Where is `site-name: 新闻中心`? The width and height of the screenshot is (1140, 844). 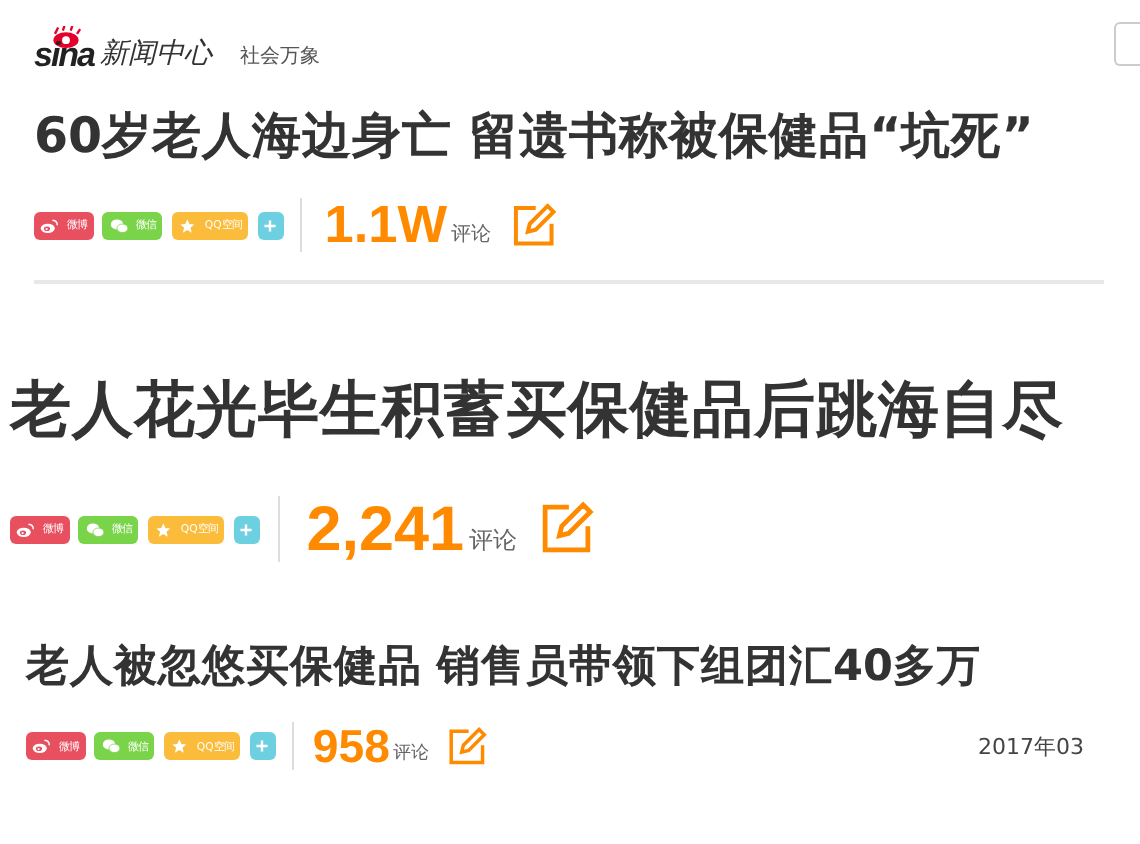
site-name: 新闻中心 is located at coordinates (156, 55).